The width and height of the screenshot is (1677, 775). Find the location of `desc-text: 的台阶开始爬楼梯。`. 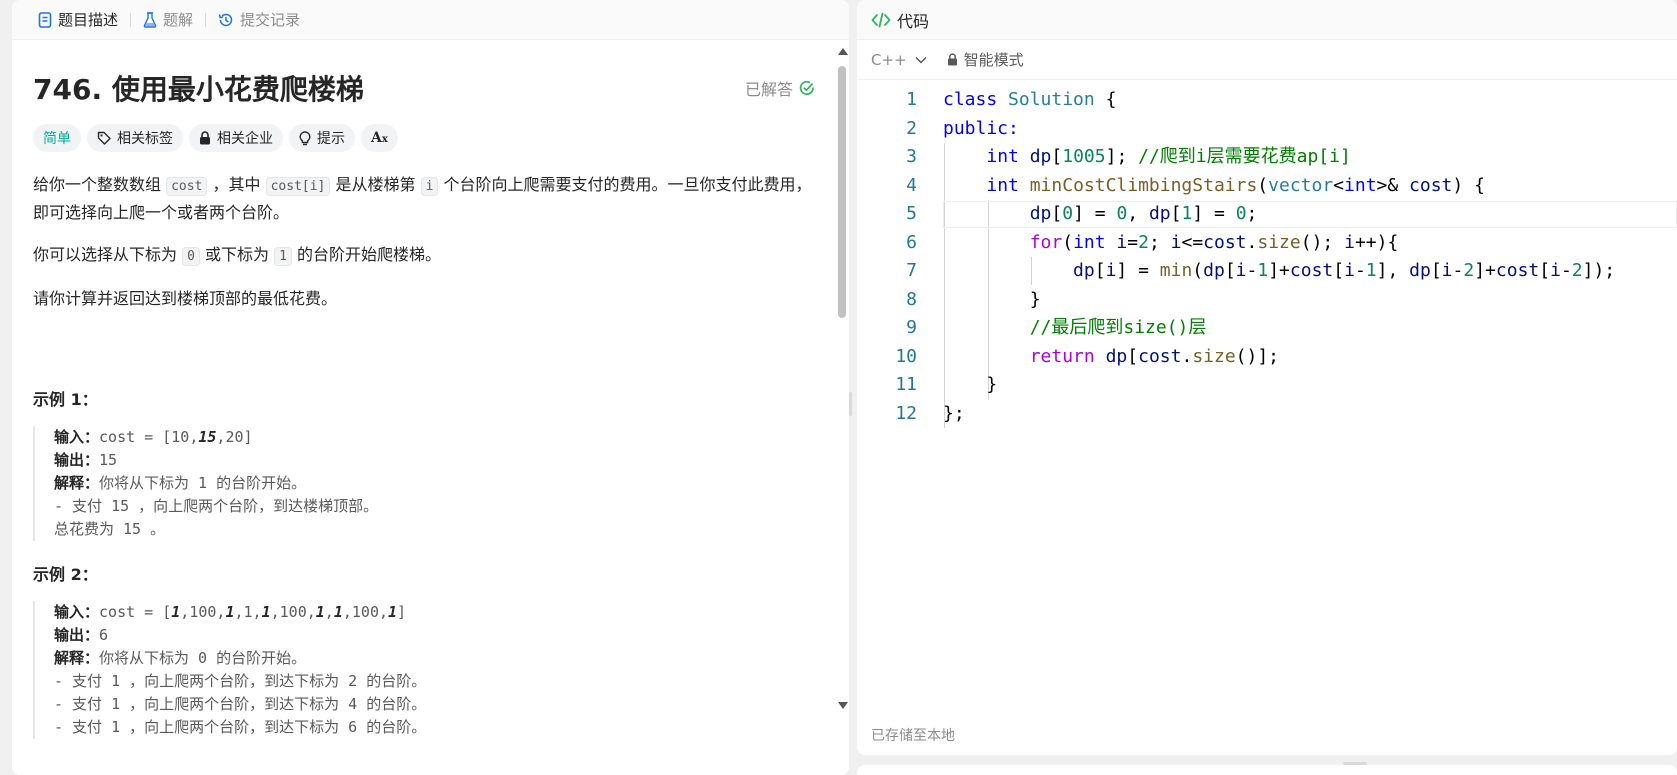

desc-text: 的台阶开始爬楼梯。 is located at coordinates (366, 254).